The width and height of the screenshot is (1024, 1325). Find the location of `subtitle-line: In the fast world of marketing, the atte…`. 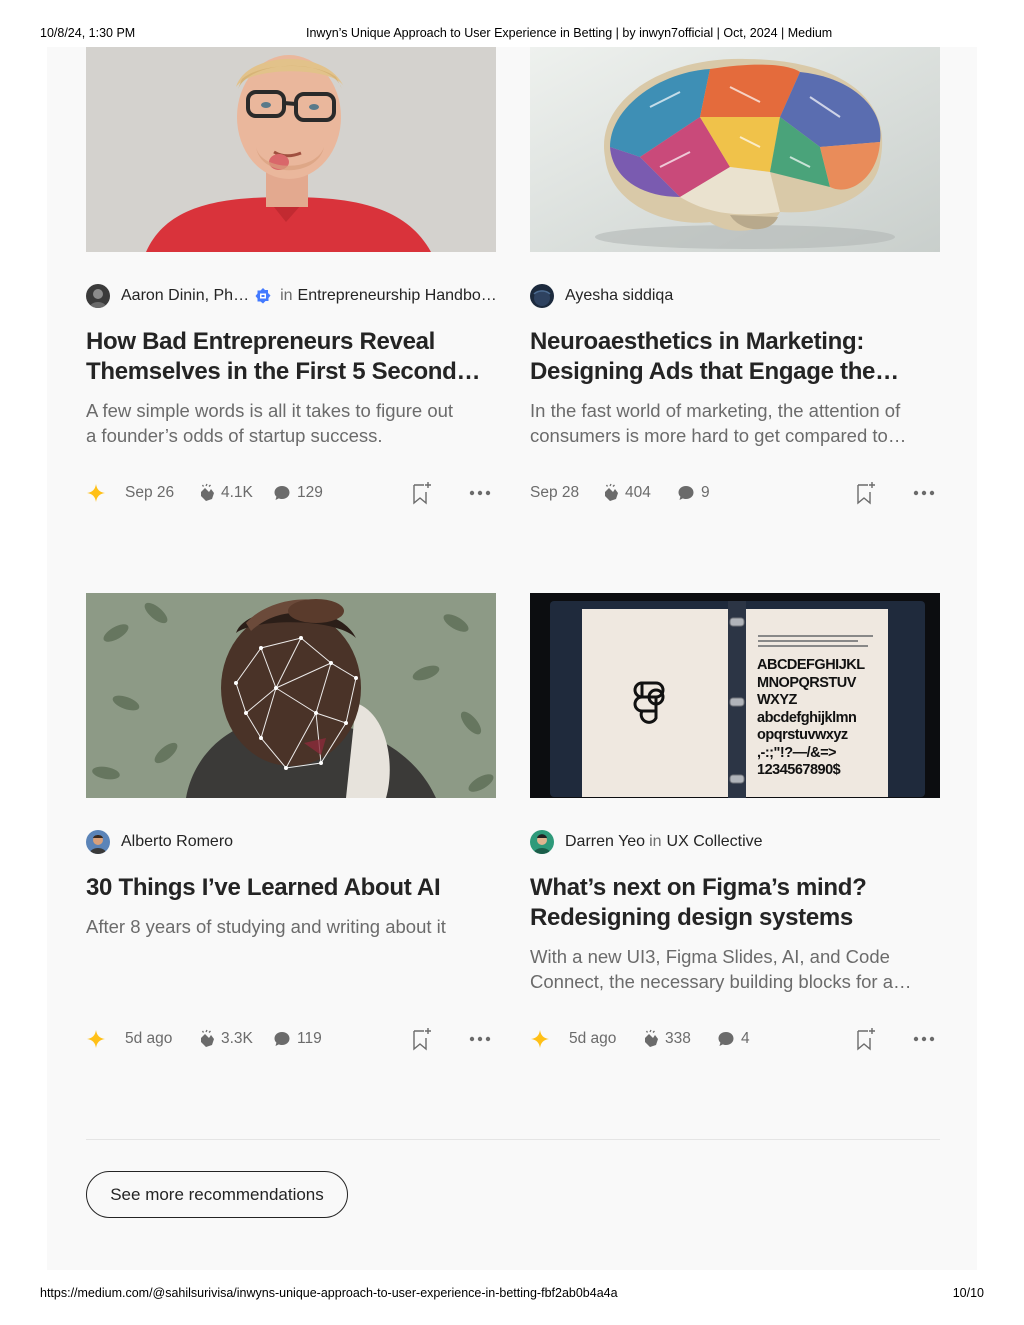

subtitle-line: In the fast world of marketing, the atte… is located at coordinates (715, 410).